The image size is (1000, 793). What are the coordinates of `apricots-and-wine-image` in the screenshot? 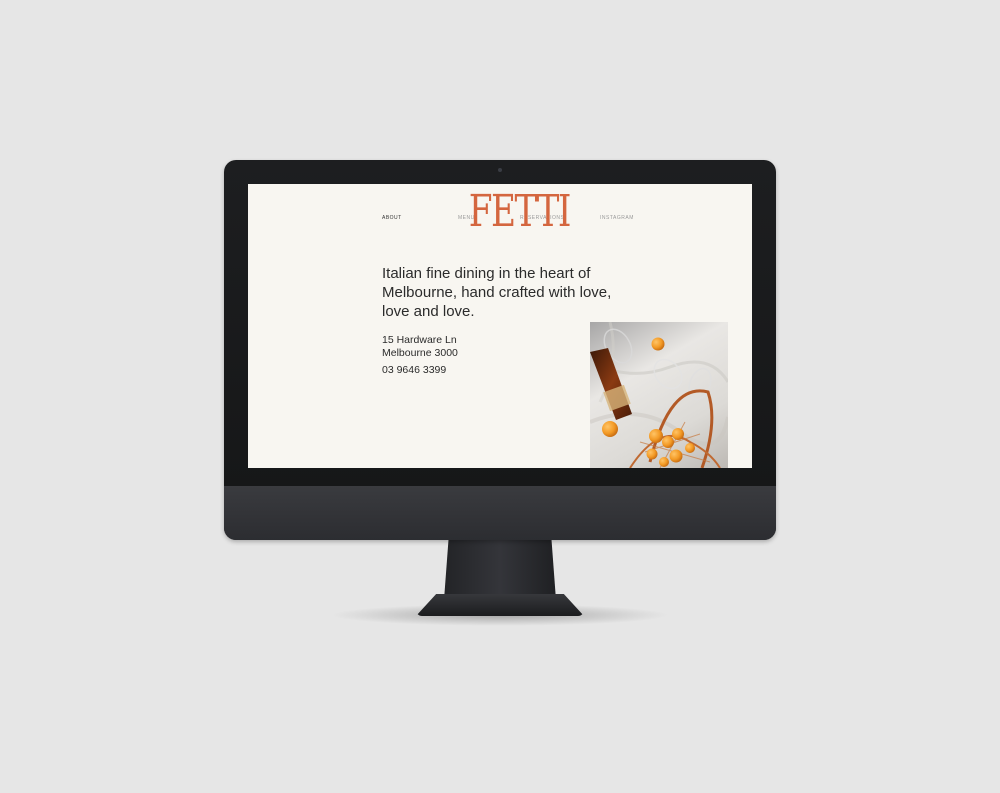 It's located at (659, 395).